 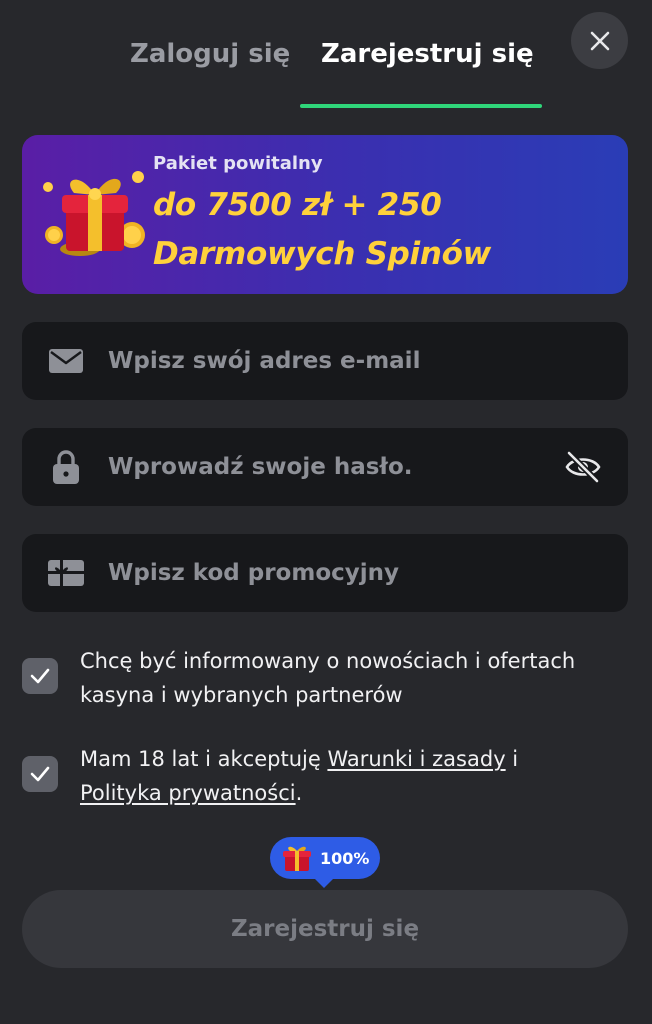 What do you see at coordinates (210, 54) in the screenshot?
I see `tab-login: Zaloguj się` at bounding box center [210, 54].